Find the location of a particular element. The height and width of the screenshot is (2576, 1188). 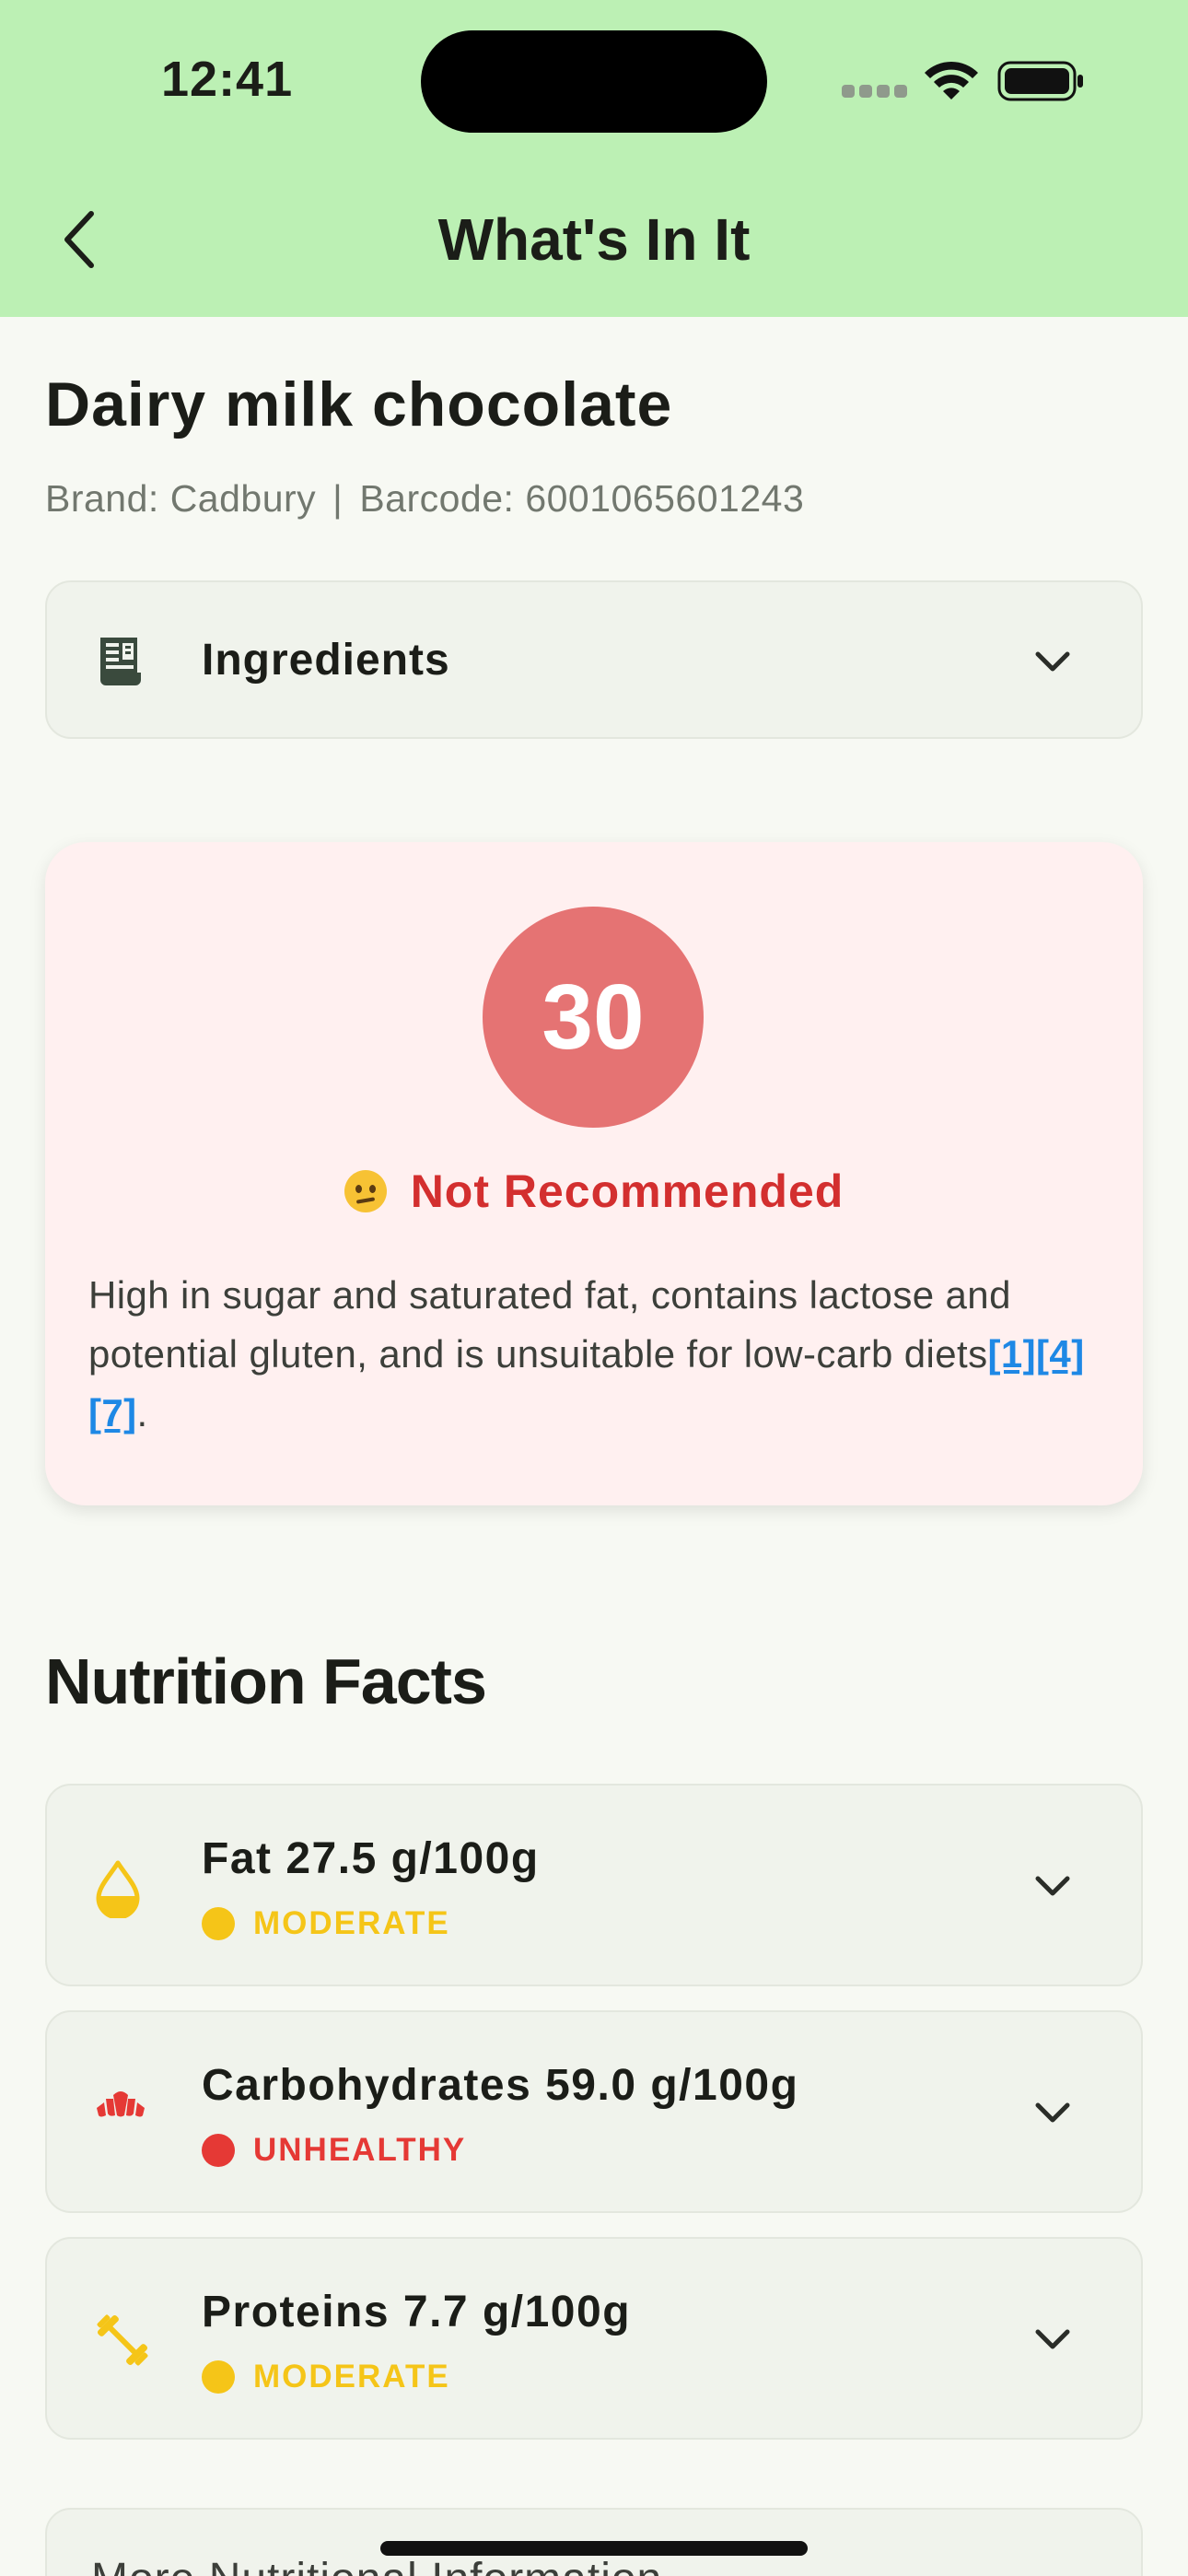

verdict-text: Not Recommended is located at coordinates (627, 1191).